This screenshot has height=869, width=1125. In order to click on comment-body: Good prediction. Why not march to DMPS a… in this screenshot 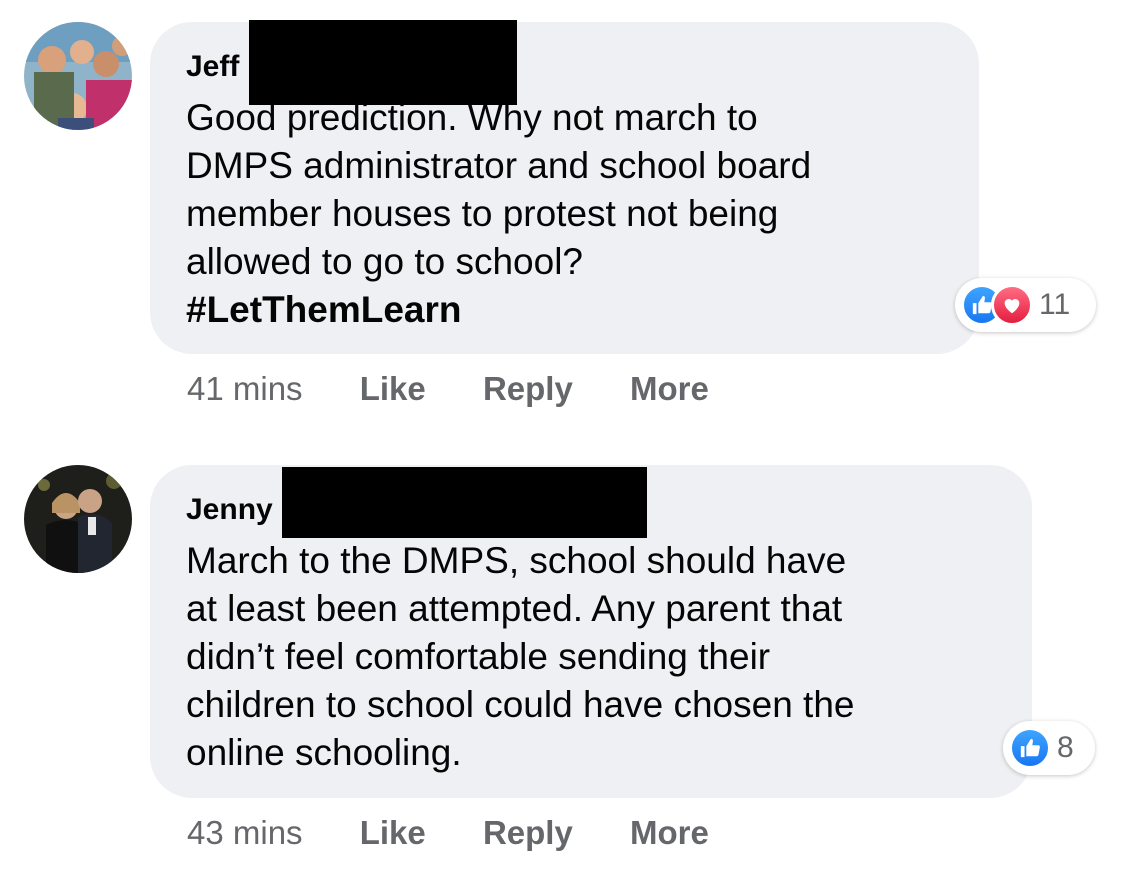, I will do `click(499, 189)`.